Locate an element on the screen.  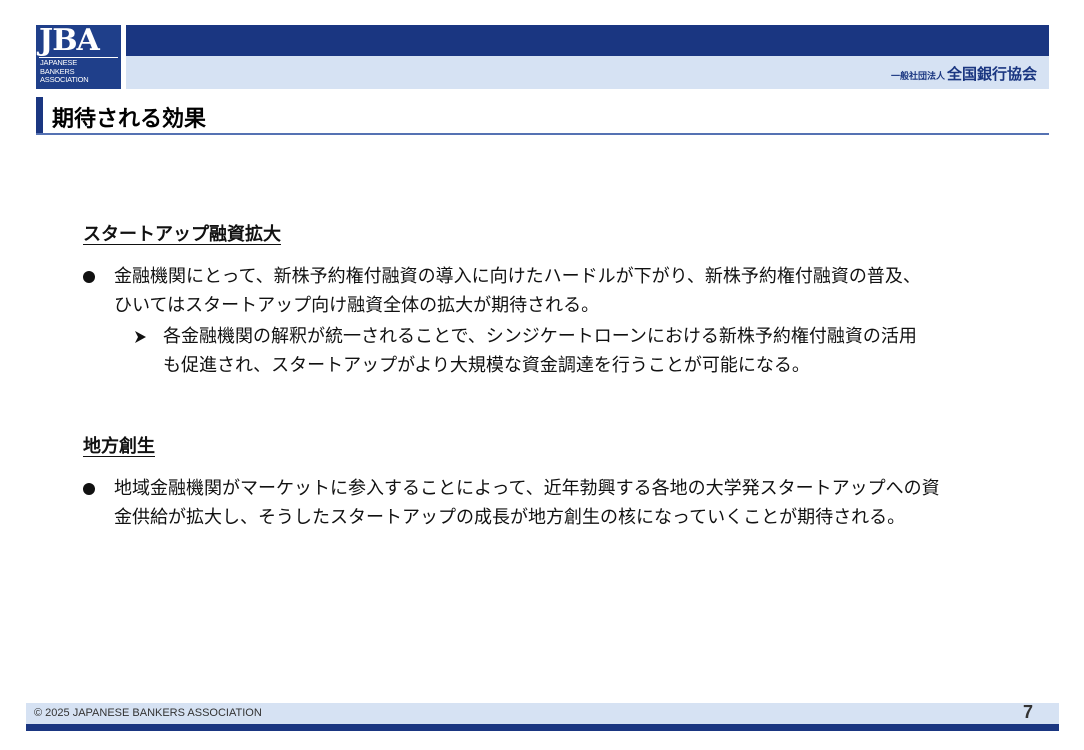
title-underline is located at coordinates (542, 134).